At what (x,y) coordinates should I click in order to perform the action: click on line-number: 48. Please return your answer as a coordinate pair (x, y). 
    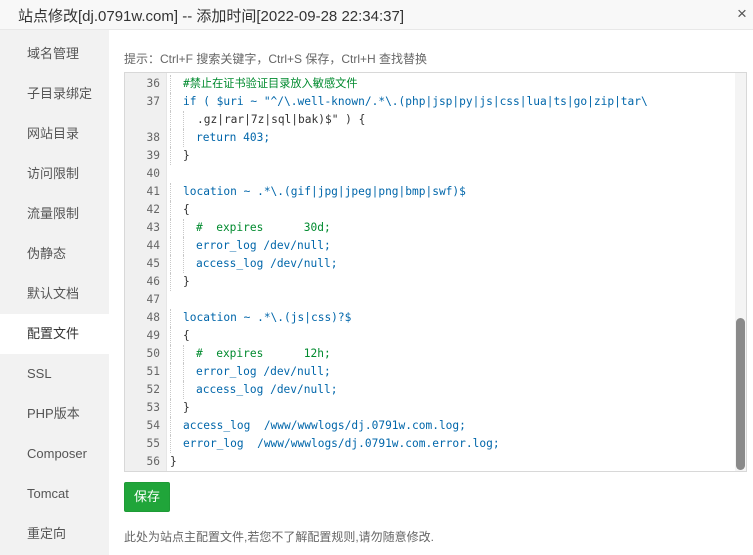
    Looking at the image, I should click on (153, 317).